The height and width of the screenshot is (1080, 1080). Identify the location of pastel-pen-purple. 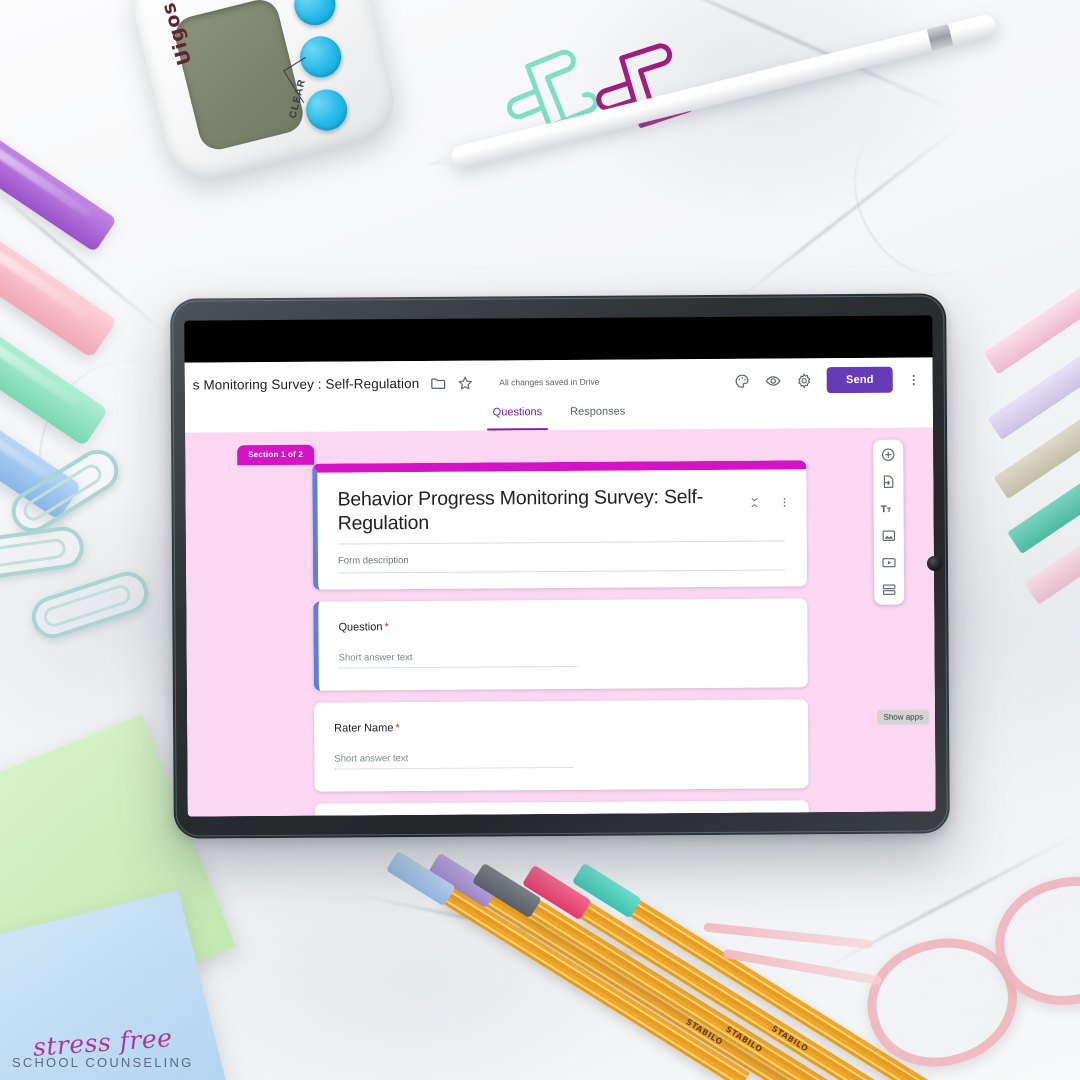
(58, 180).